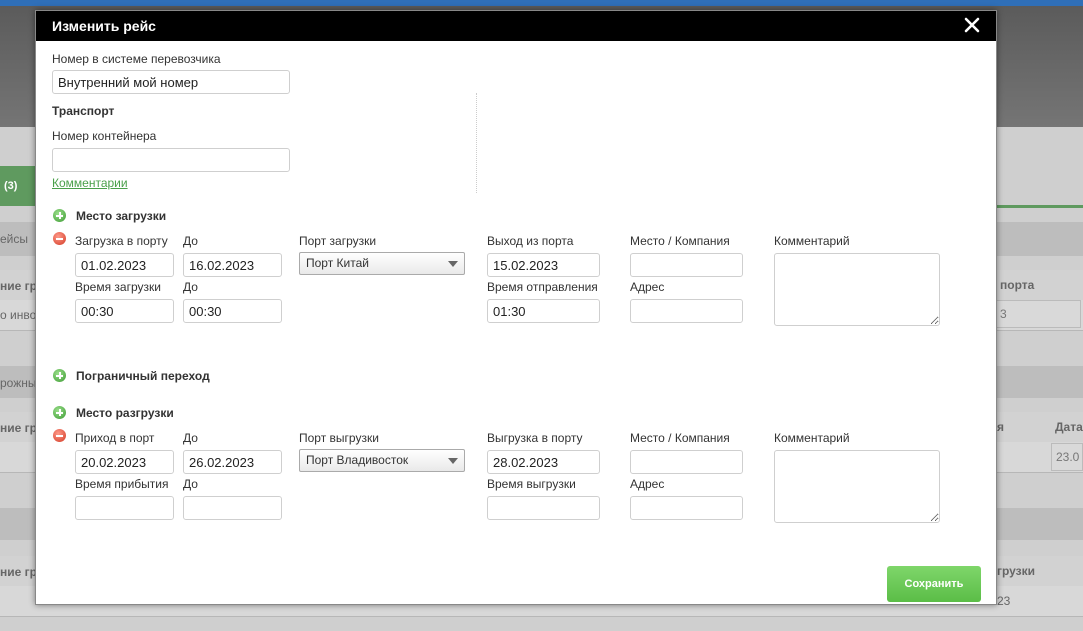 This screenshot has height=631, width=1083. Describe the element at coordinates (124, 462) in the screenshot. I see `port-arrival-date-input` at that location.